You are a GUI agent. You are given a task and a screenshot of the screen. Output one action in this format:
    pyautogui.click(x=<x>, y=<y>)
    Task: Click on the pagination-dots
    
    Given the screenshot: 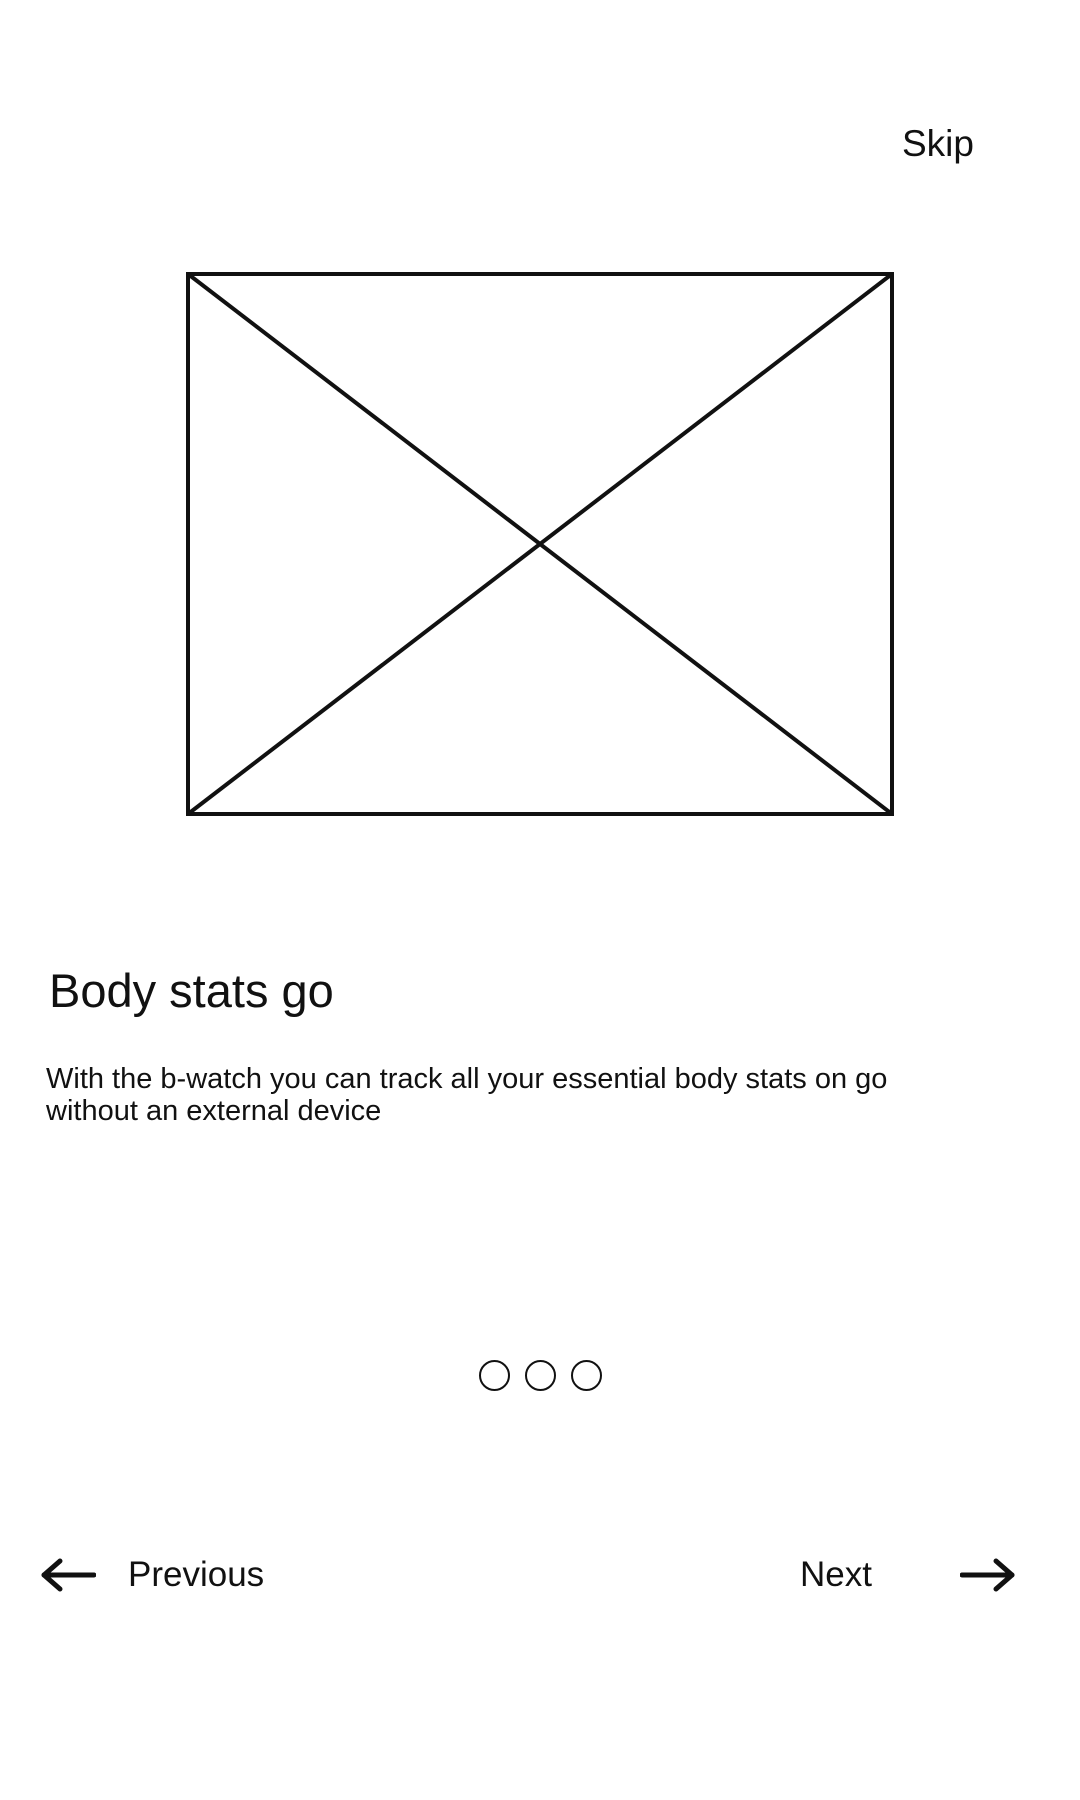 What is the action you would take?
    pyautogui.click(x=540, y=1376)
    